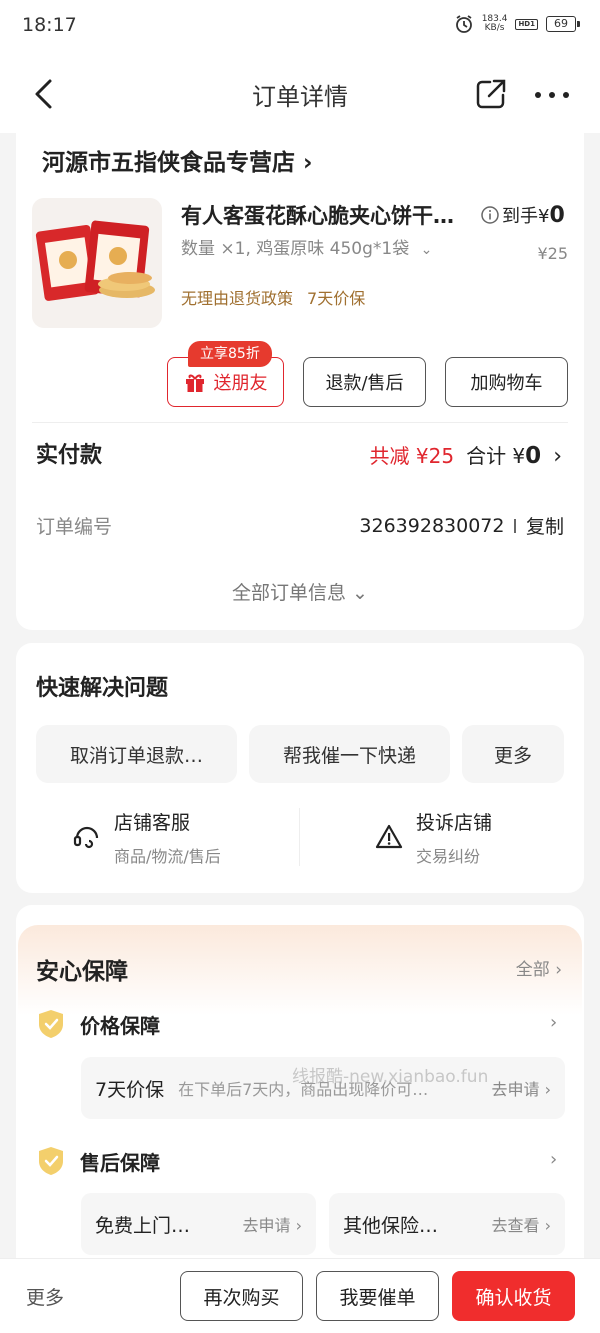 This screenshot has width=600, height=1333. I want to click on separator, so click(515, 525).